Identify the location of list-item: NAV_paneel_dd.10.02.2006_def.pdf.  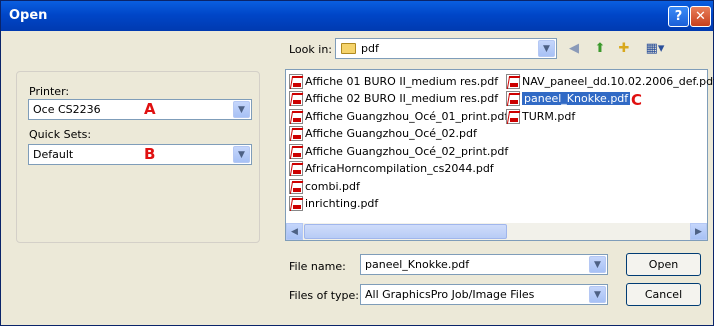
(610, 81).